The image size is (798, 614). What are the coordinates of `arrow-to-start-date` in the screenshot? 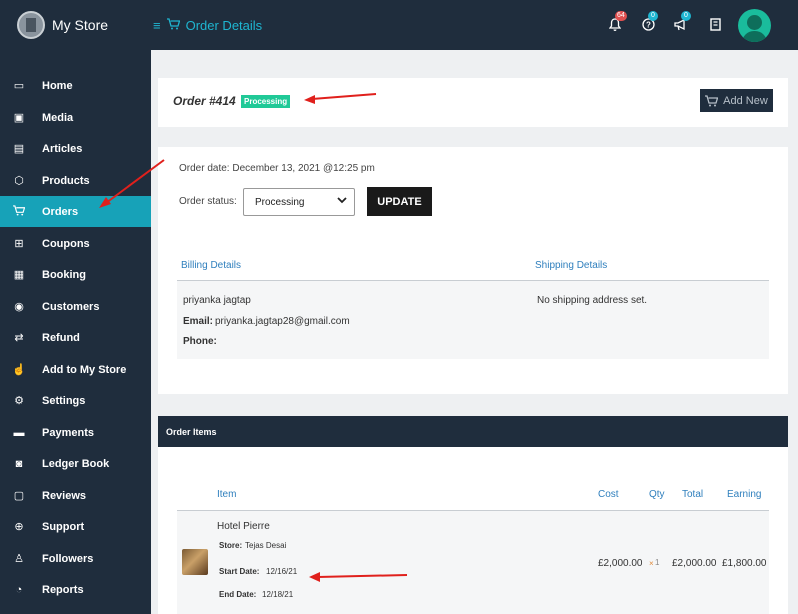 It's located at (358, 577).